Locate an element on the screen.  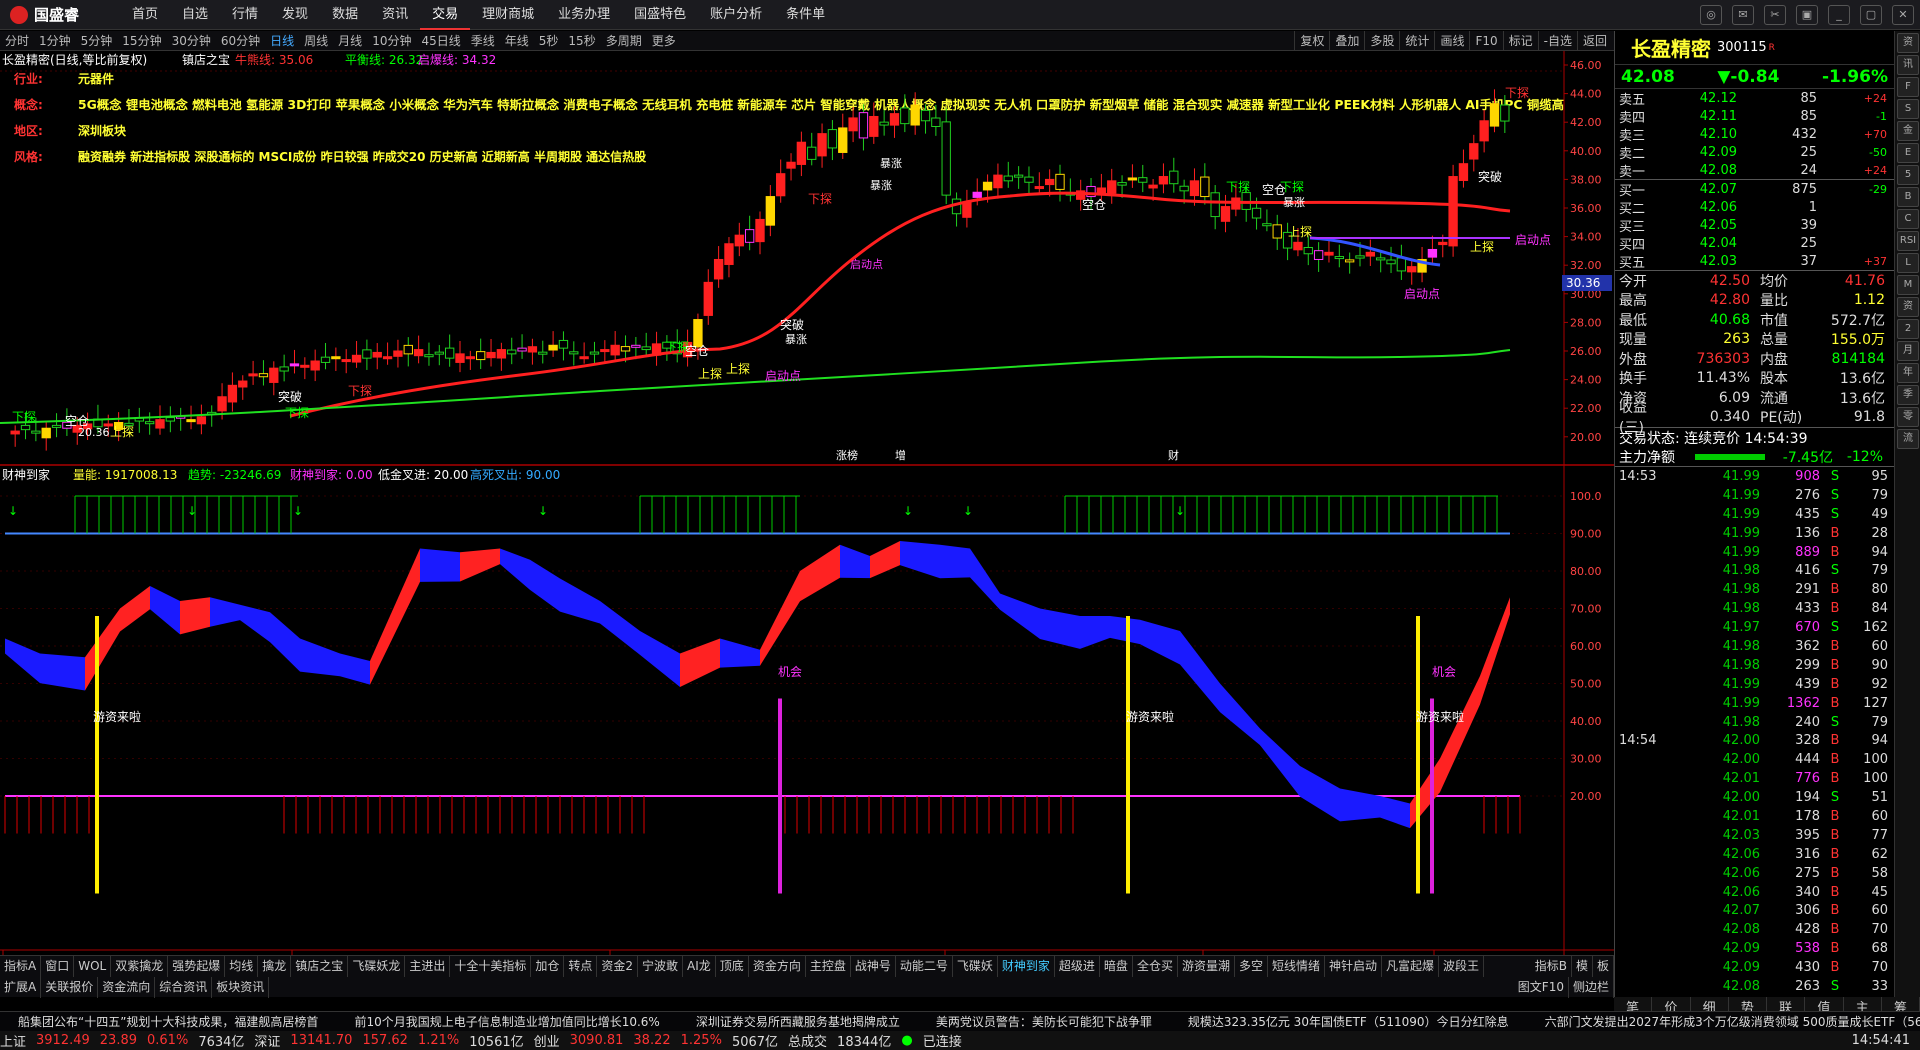
indicator-tab: 指标A is located at coordinates (21, 966).